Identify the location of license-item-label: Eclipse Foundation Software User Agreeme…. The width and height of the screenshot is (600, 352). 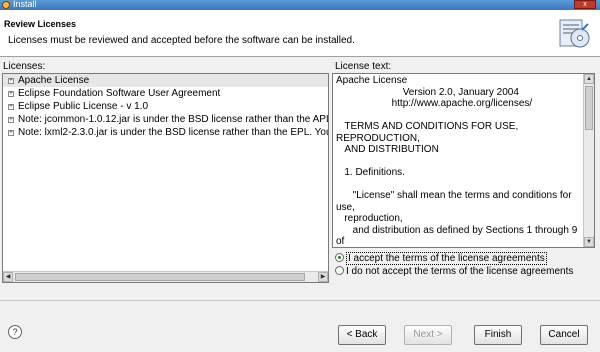
(119, 93).